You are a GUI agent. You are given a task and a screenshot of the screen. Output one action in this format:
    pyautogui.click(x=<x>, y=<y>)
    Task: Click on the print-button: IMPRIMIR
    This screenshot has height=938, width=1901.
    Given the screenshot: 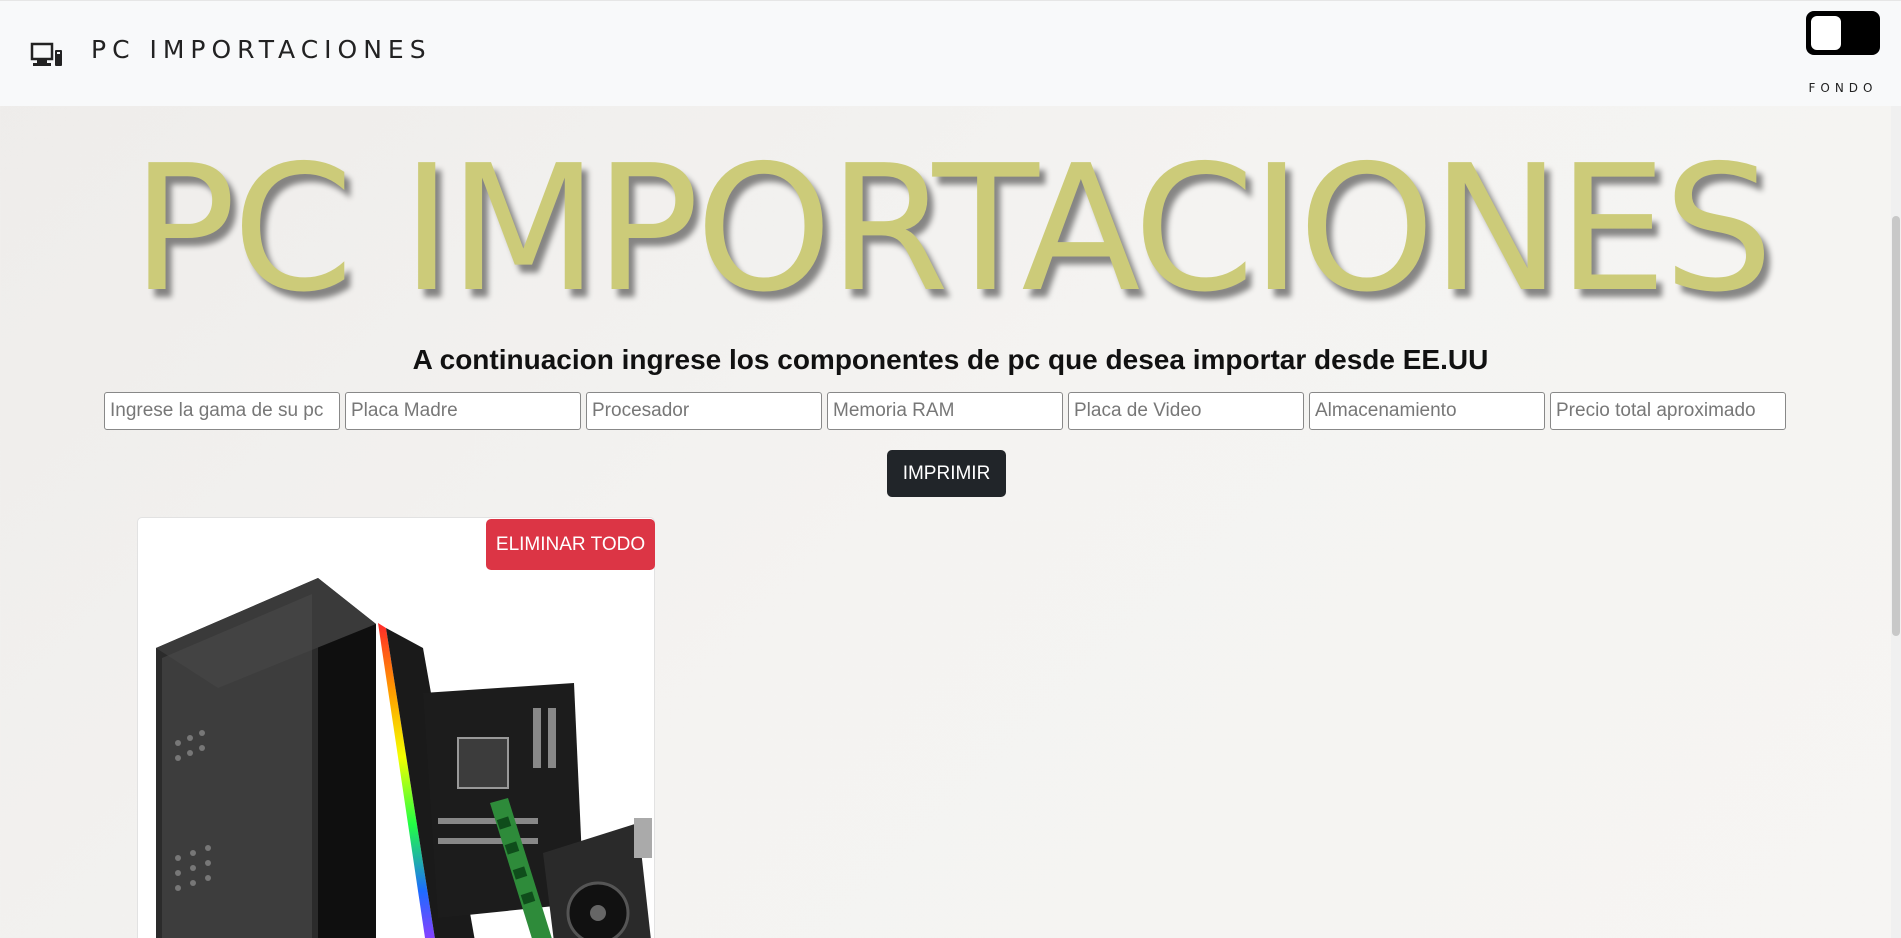 What is the action you would take?
    pyautogui.click(x=946, y=473)
    